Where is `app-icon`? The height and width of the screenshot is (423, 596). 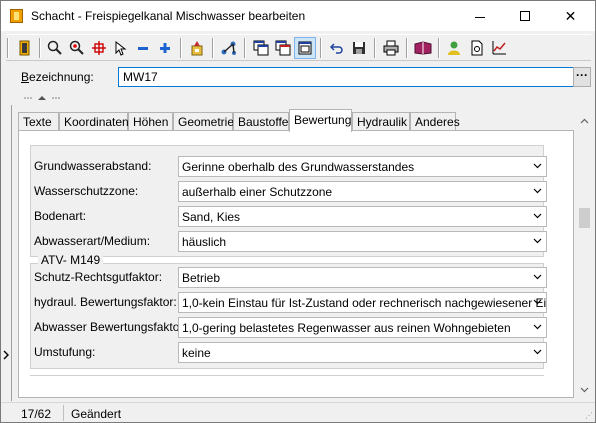 app-icon is located at coordinates (16, 16).